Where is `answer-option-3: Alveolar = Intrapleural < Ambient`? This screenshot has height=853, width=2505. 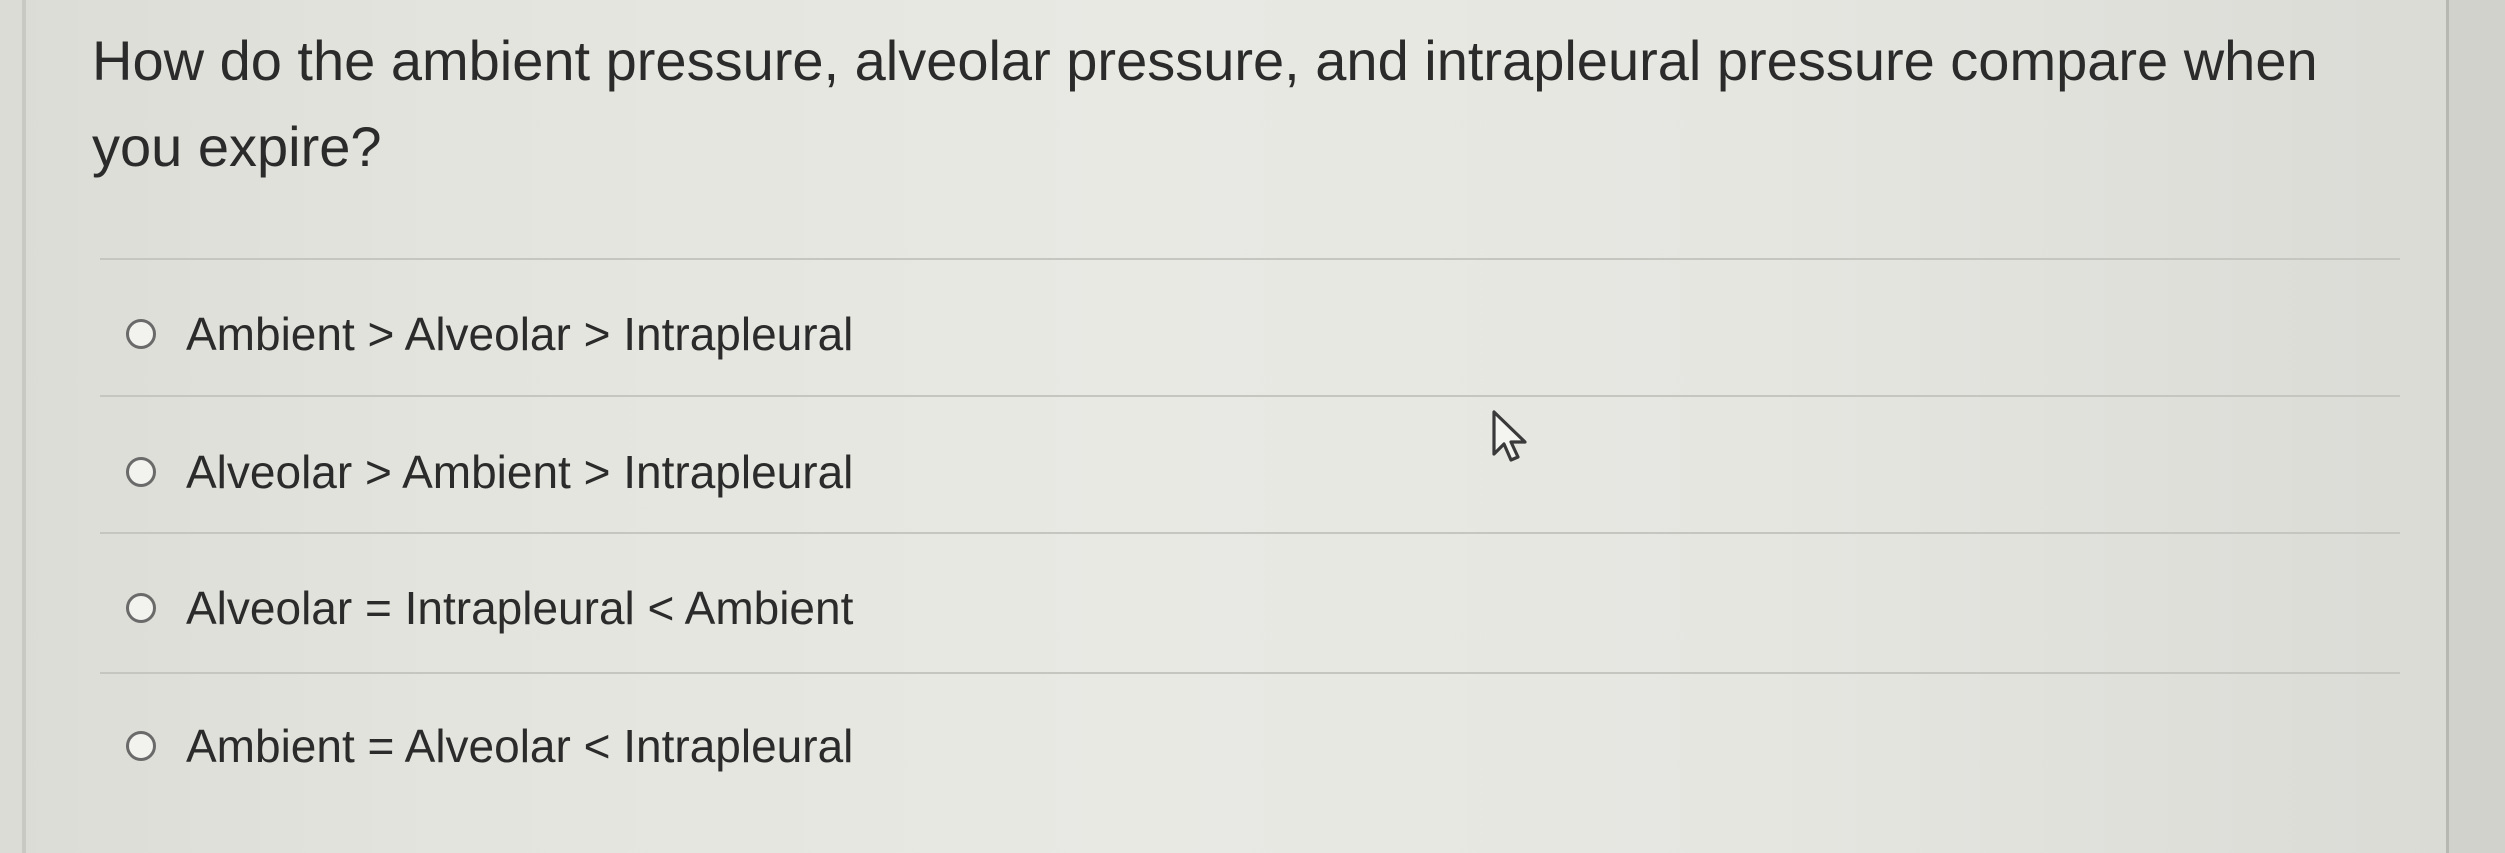 answer-option-3: Alveolar = Intrapleural < Ambient is located at coordinates (489, 608).